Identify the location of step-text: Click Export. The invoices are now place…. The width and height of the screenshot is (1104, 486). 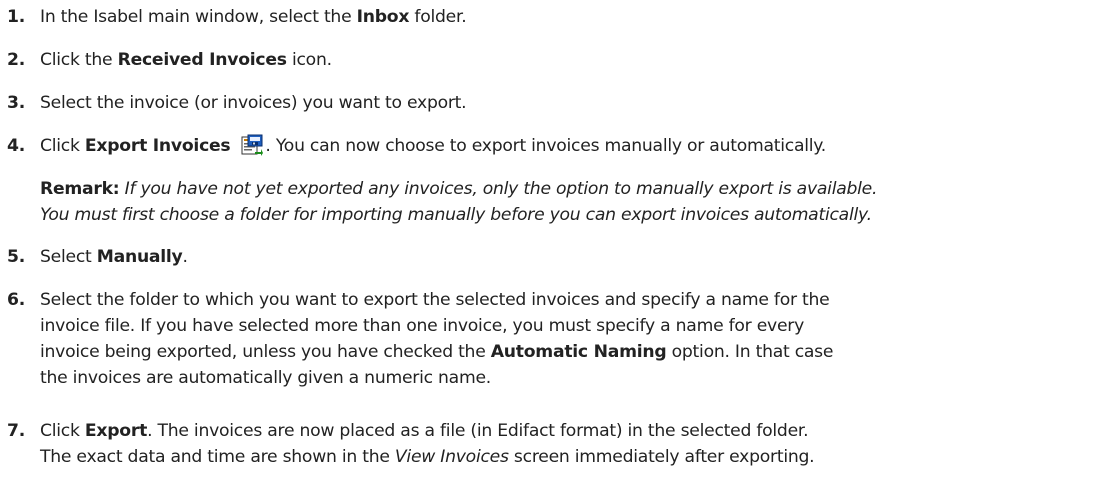
(427, 444).